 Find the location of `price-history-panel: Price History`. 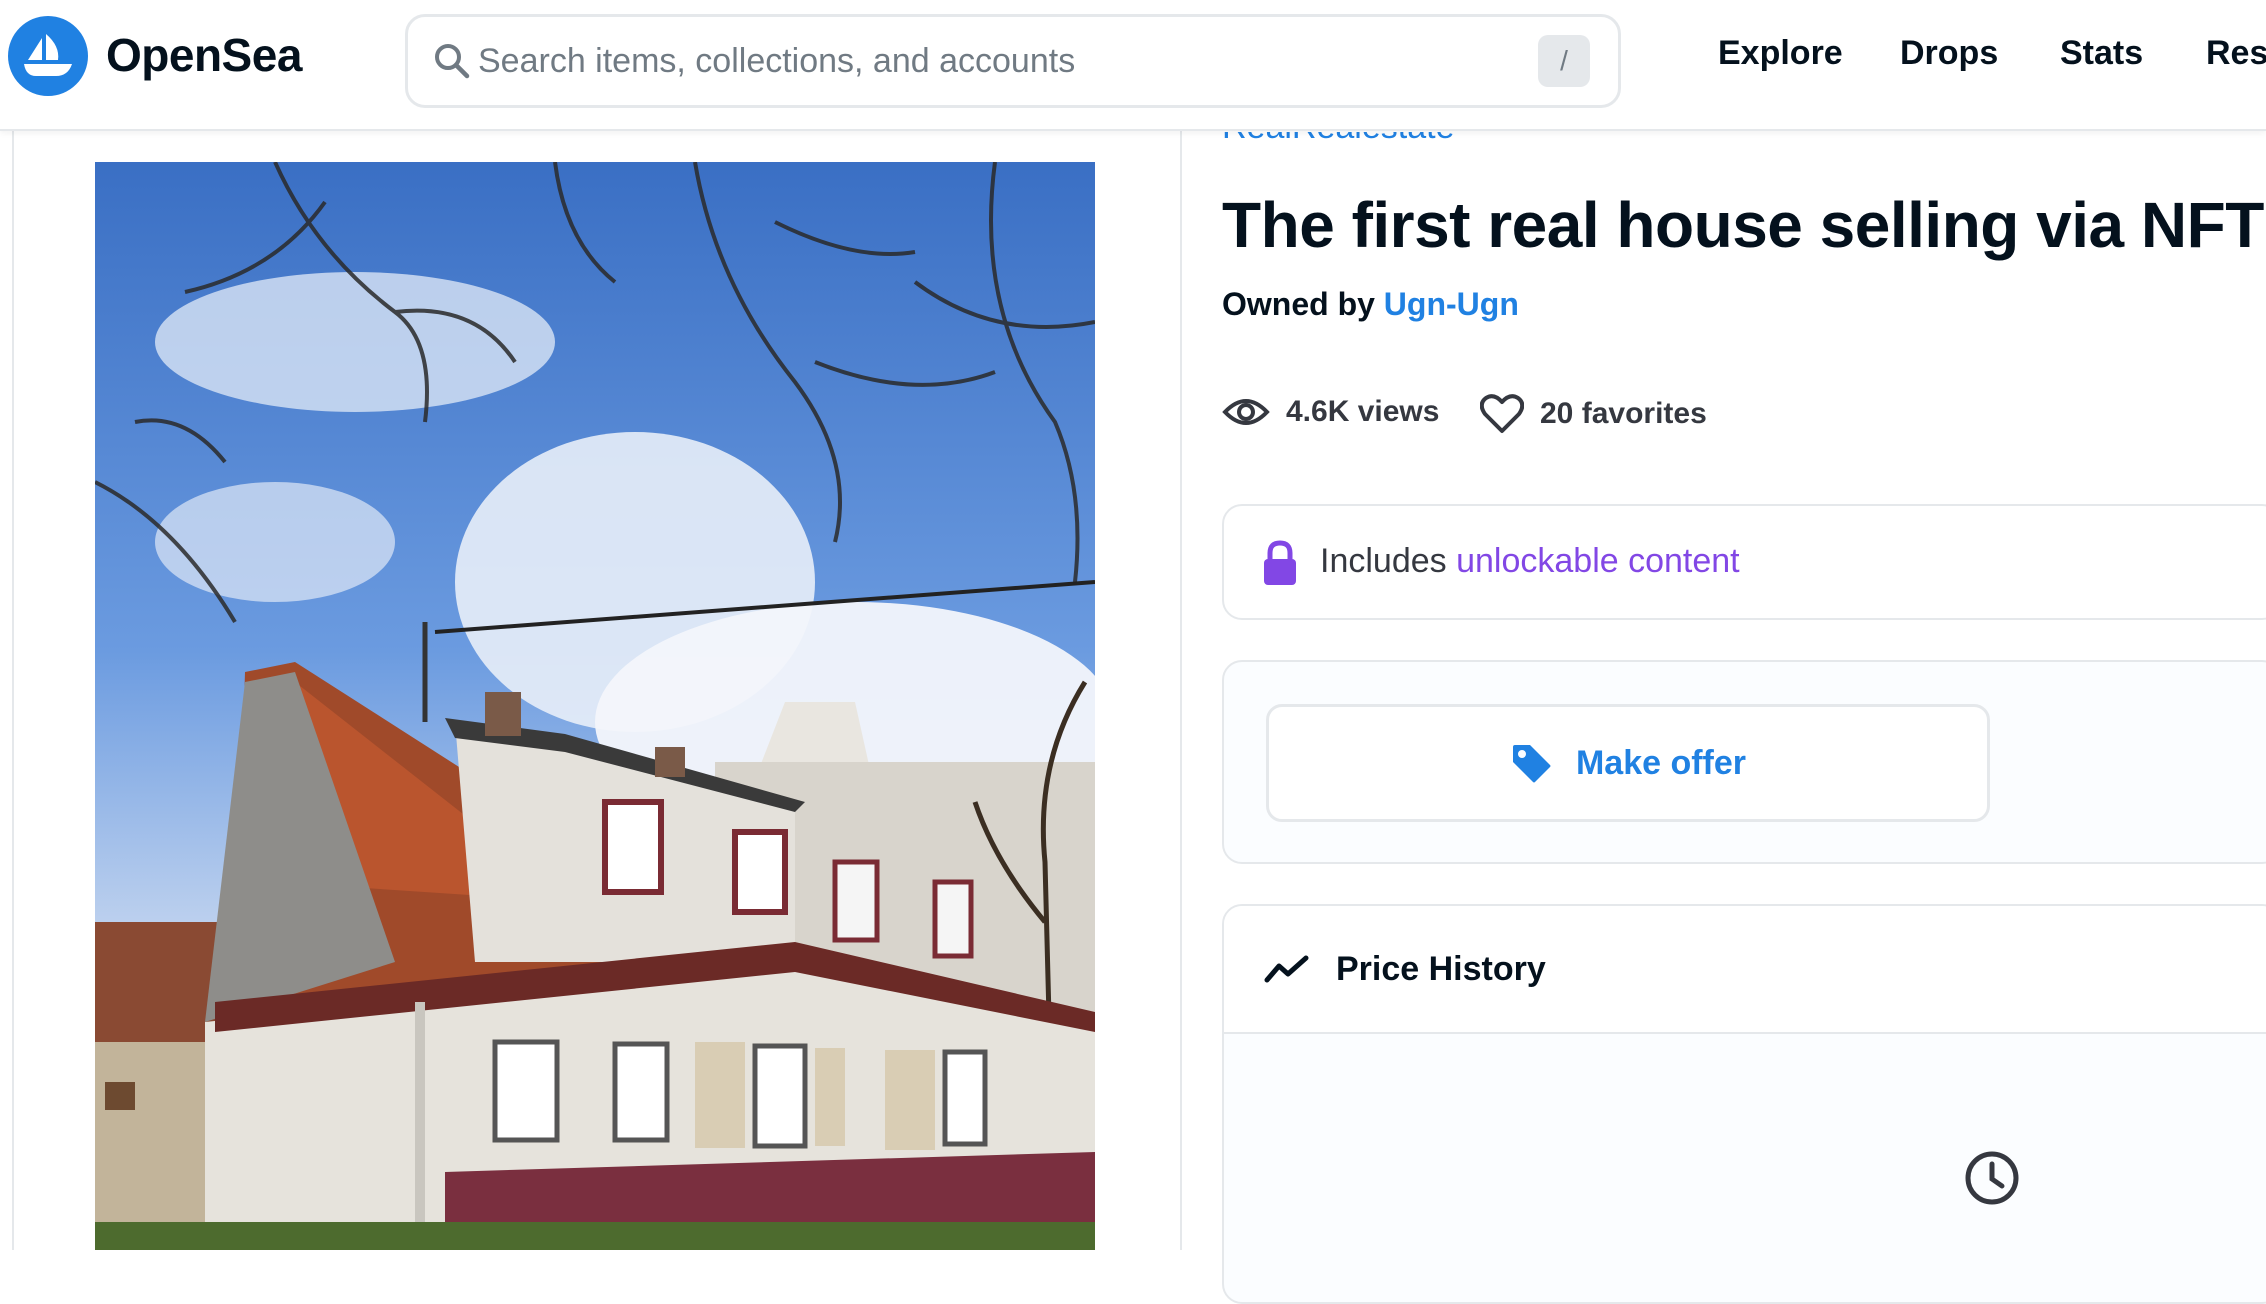

price-history-panel: Price History is located at coordinates (1744, 1104).